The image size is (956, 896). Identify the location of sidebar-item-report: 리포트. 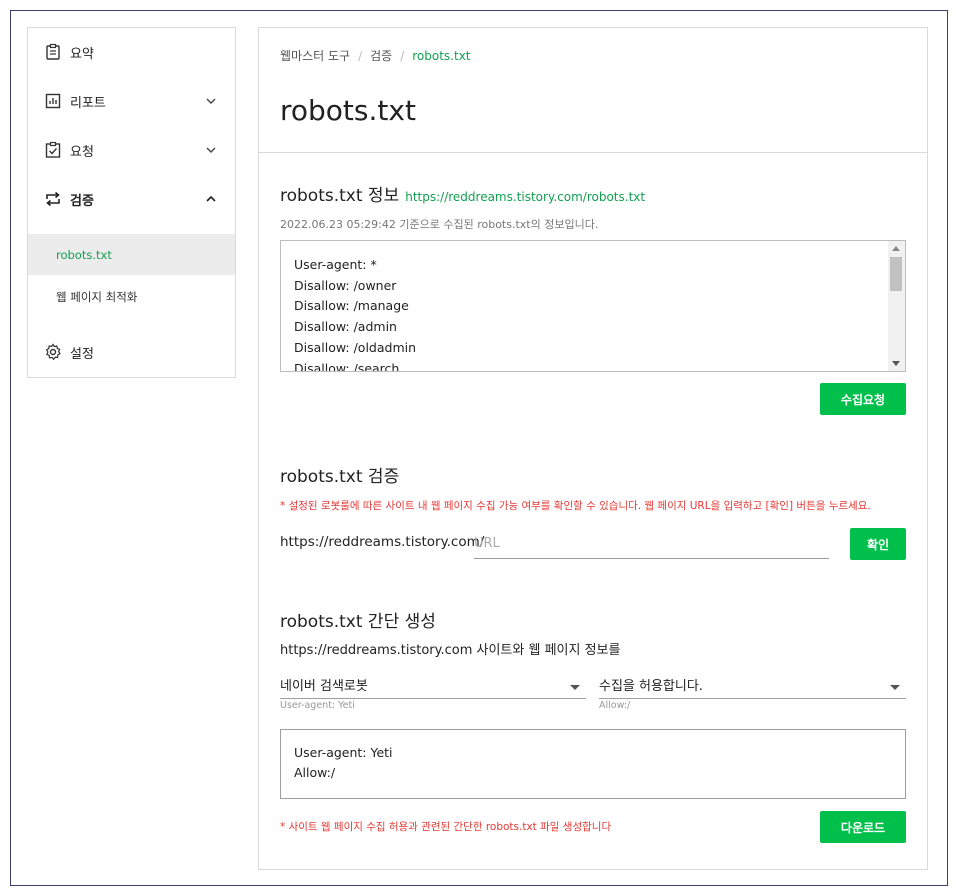
(131, 101).